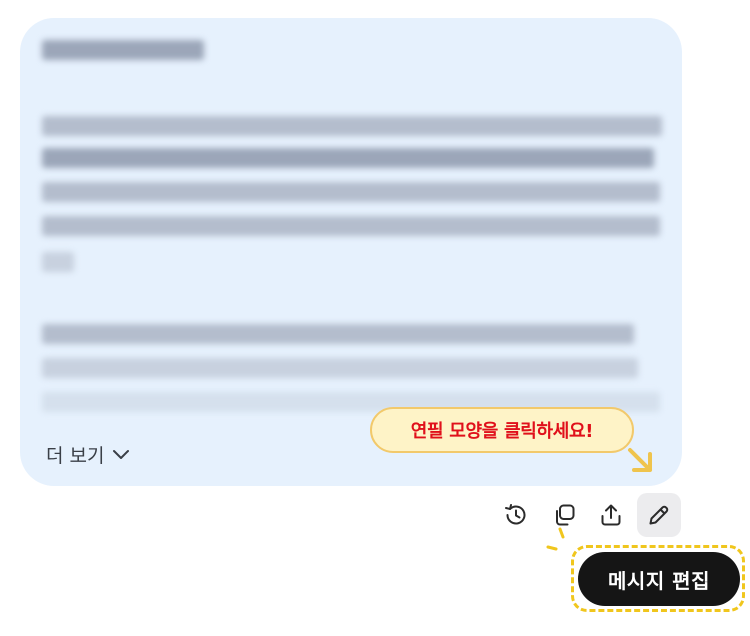  What do you see at coordinates (121, 455) in the screenshot?
I see `chevron-down-icon` at bounding box center [121, 455].